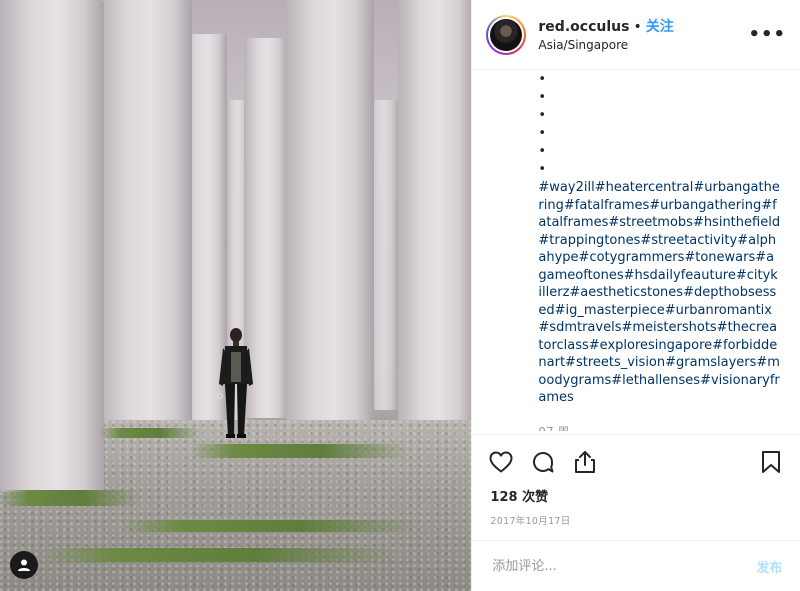  I want to click on post-comment-button: 发布, so click(769, 566).